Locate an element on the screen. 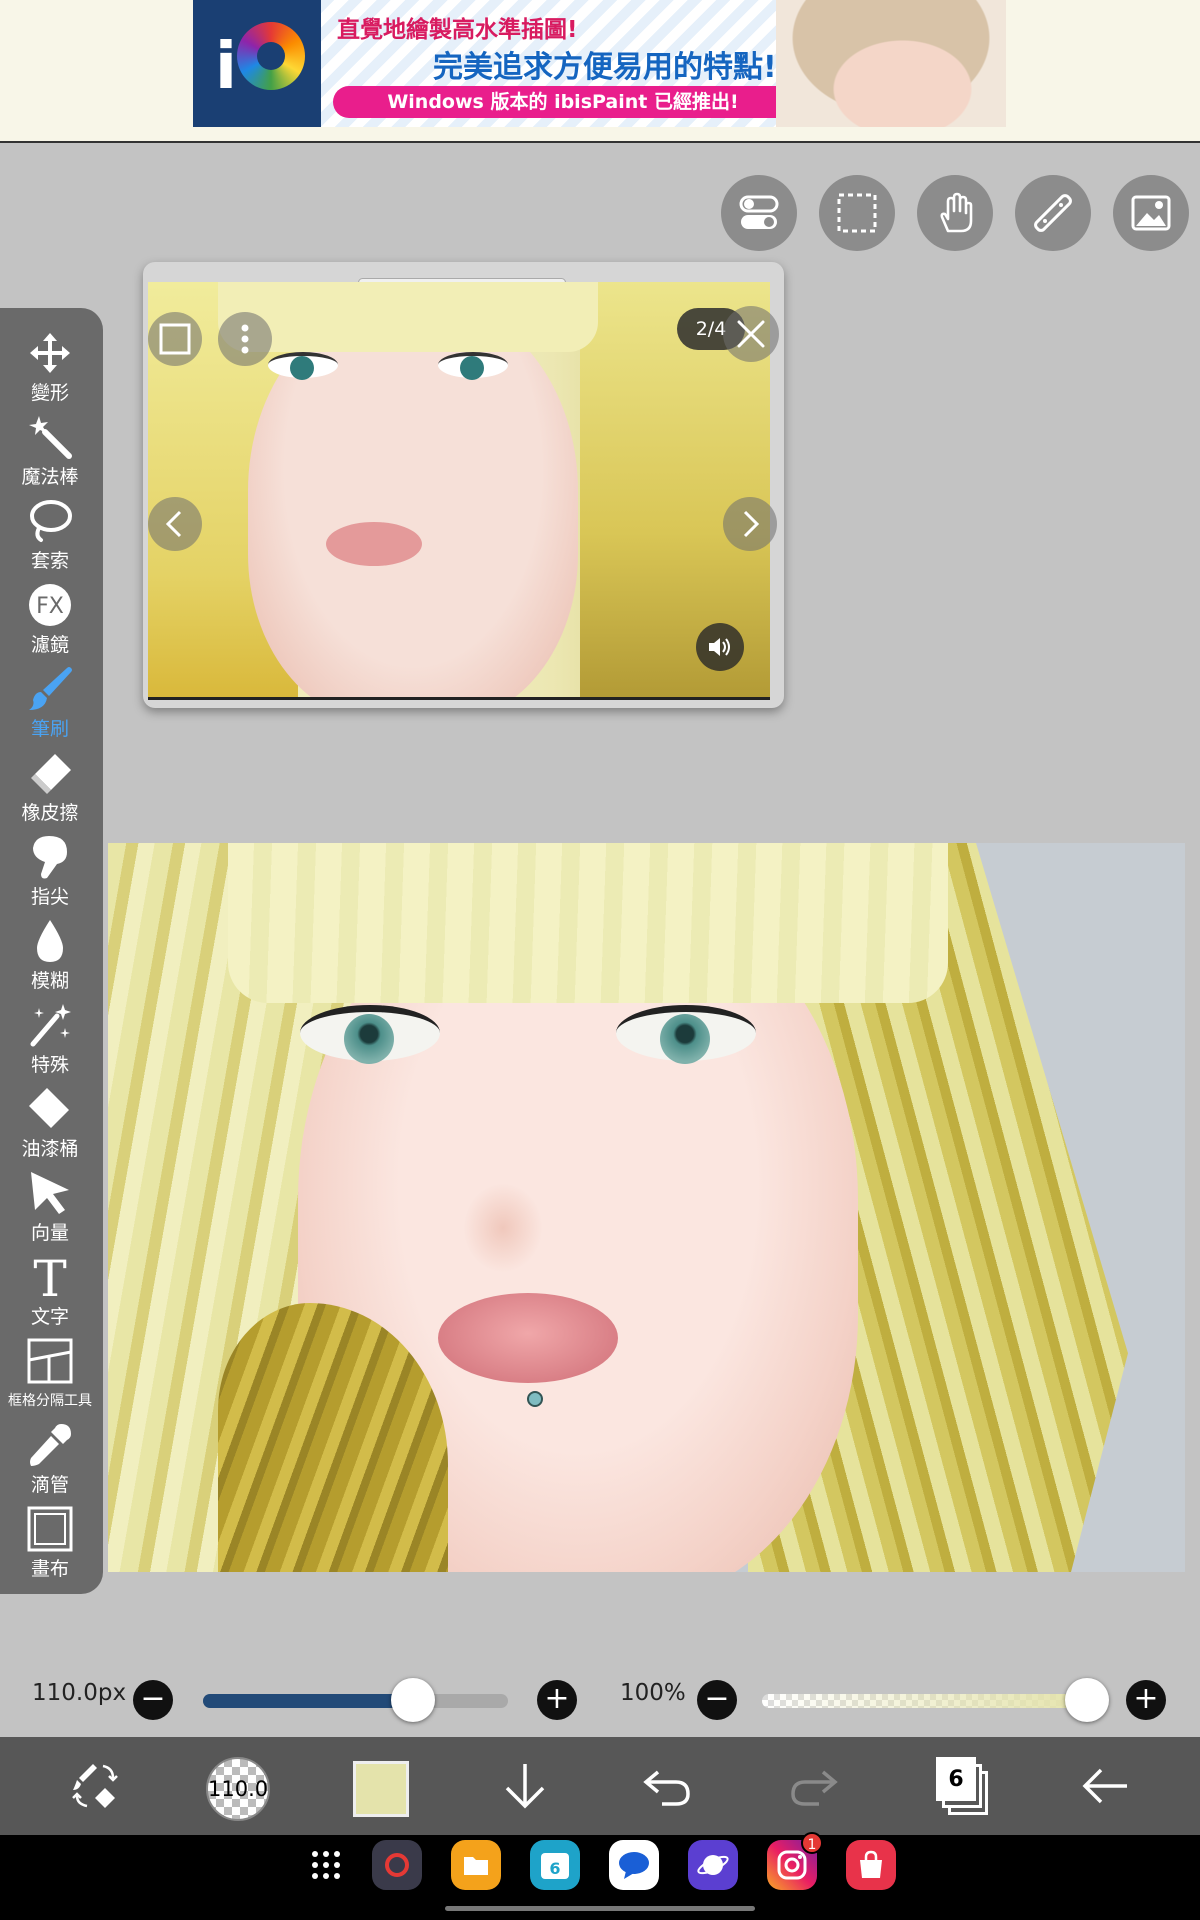 The width and height of the screenshot is (1200, 1920). app-grid-icon is located at coordinates (326, 1865).